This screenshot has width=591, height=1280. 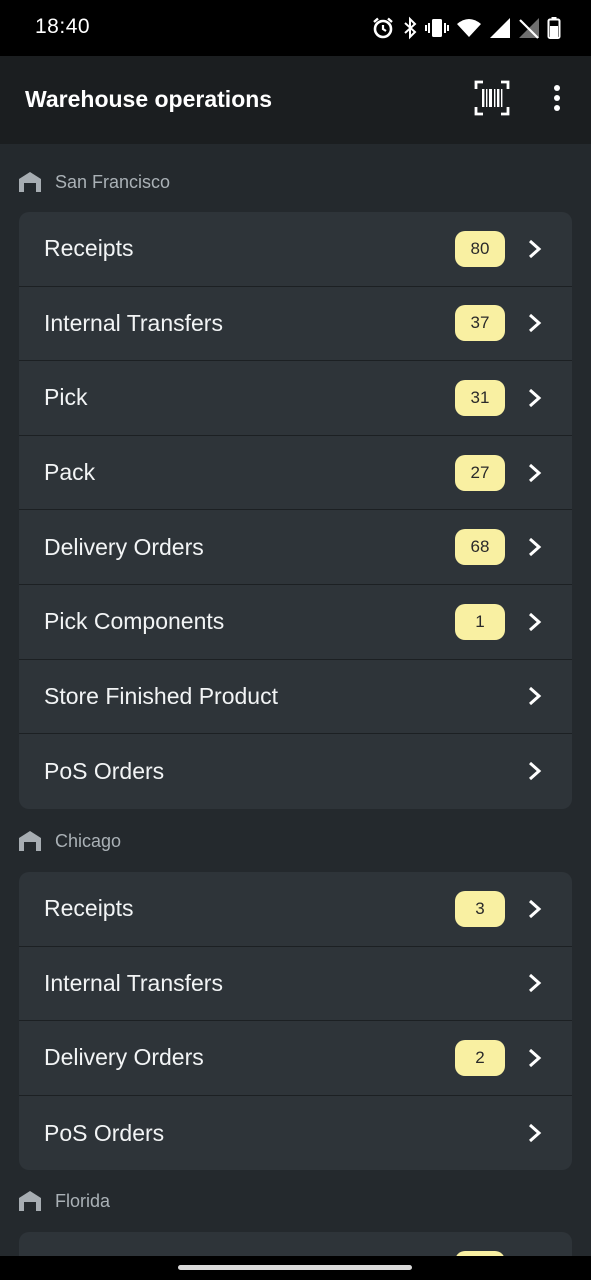 I want to click on barcode-scan-icon, so click(x=492, y=98).